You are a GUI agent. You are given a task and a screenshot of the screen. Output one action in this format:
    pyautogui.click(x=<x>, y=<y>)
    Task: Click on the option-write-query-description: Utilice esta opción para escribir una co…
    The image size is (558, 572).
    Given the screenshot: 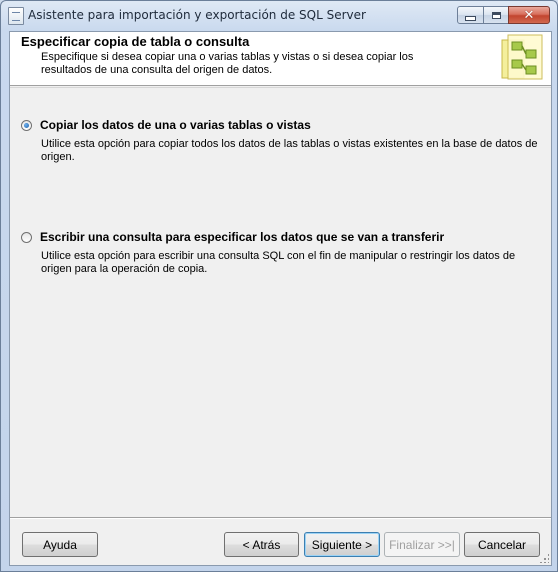 What is the action you would take?
    pyautogui.click(x=278, y=262)
    